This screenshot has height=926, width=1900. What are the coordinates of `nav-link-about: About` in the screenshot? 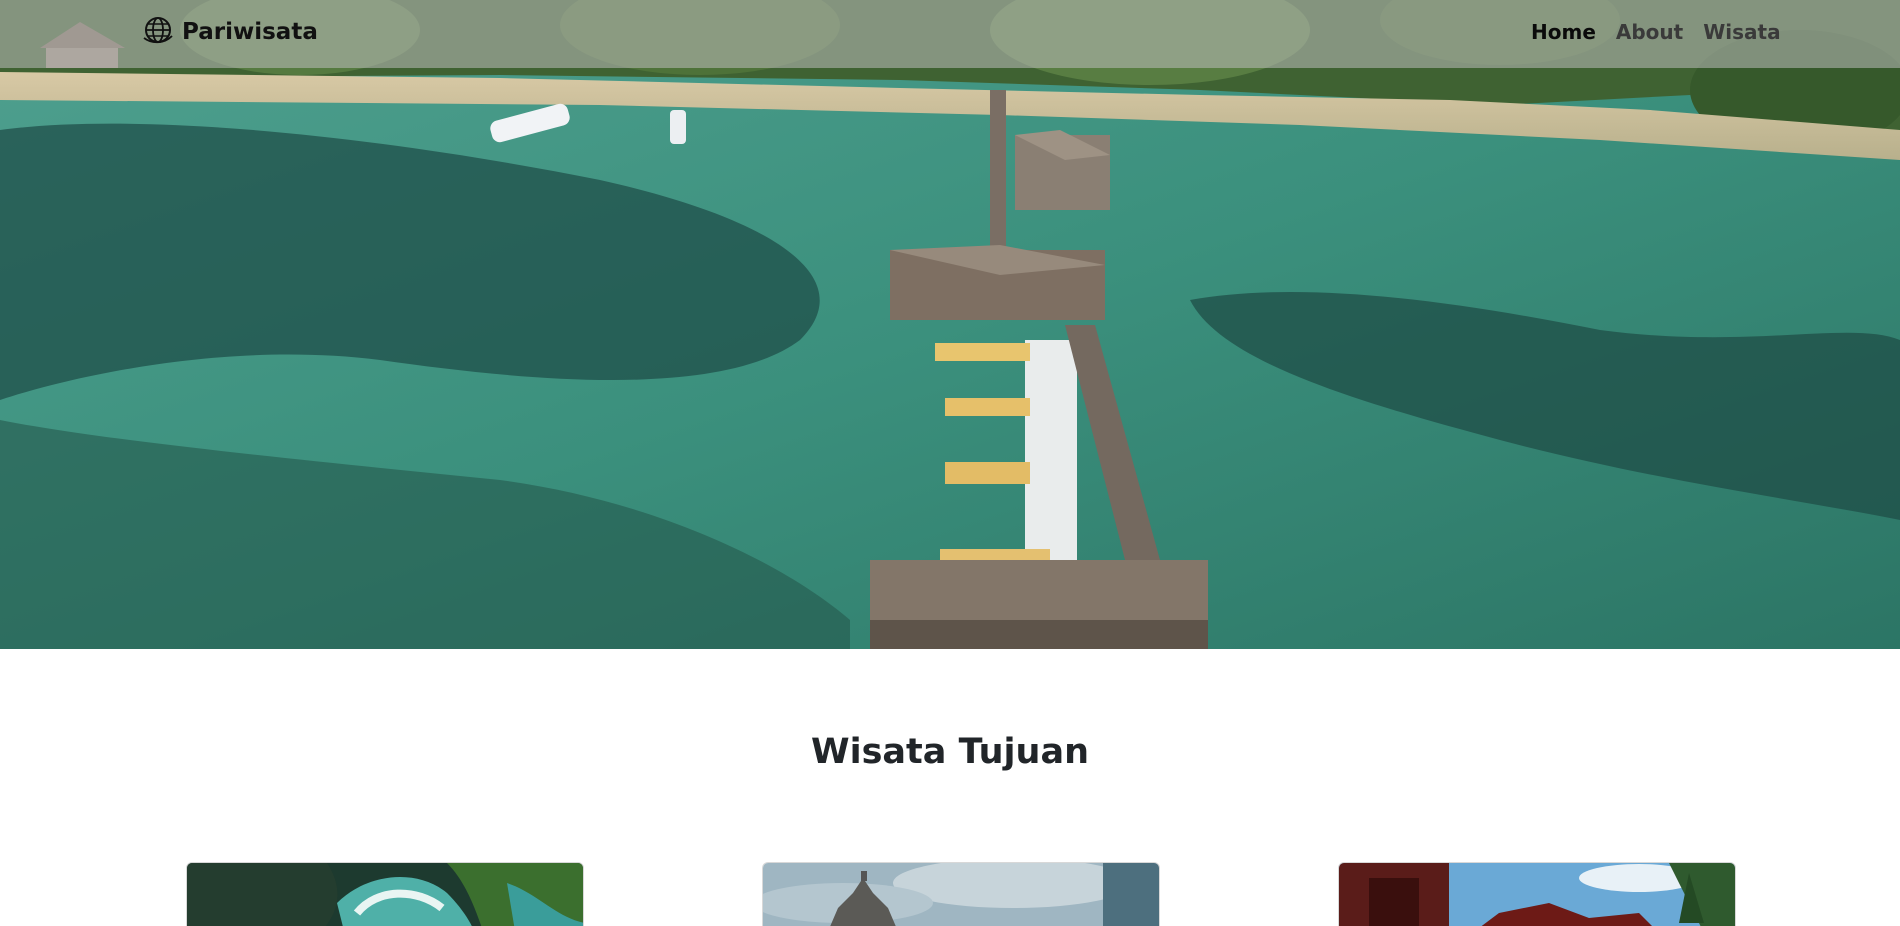 It's located at (1649, 32).